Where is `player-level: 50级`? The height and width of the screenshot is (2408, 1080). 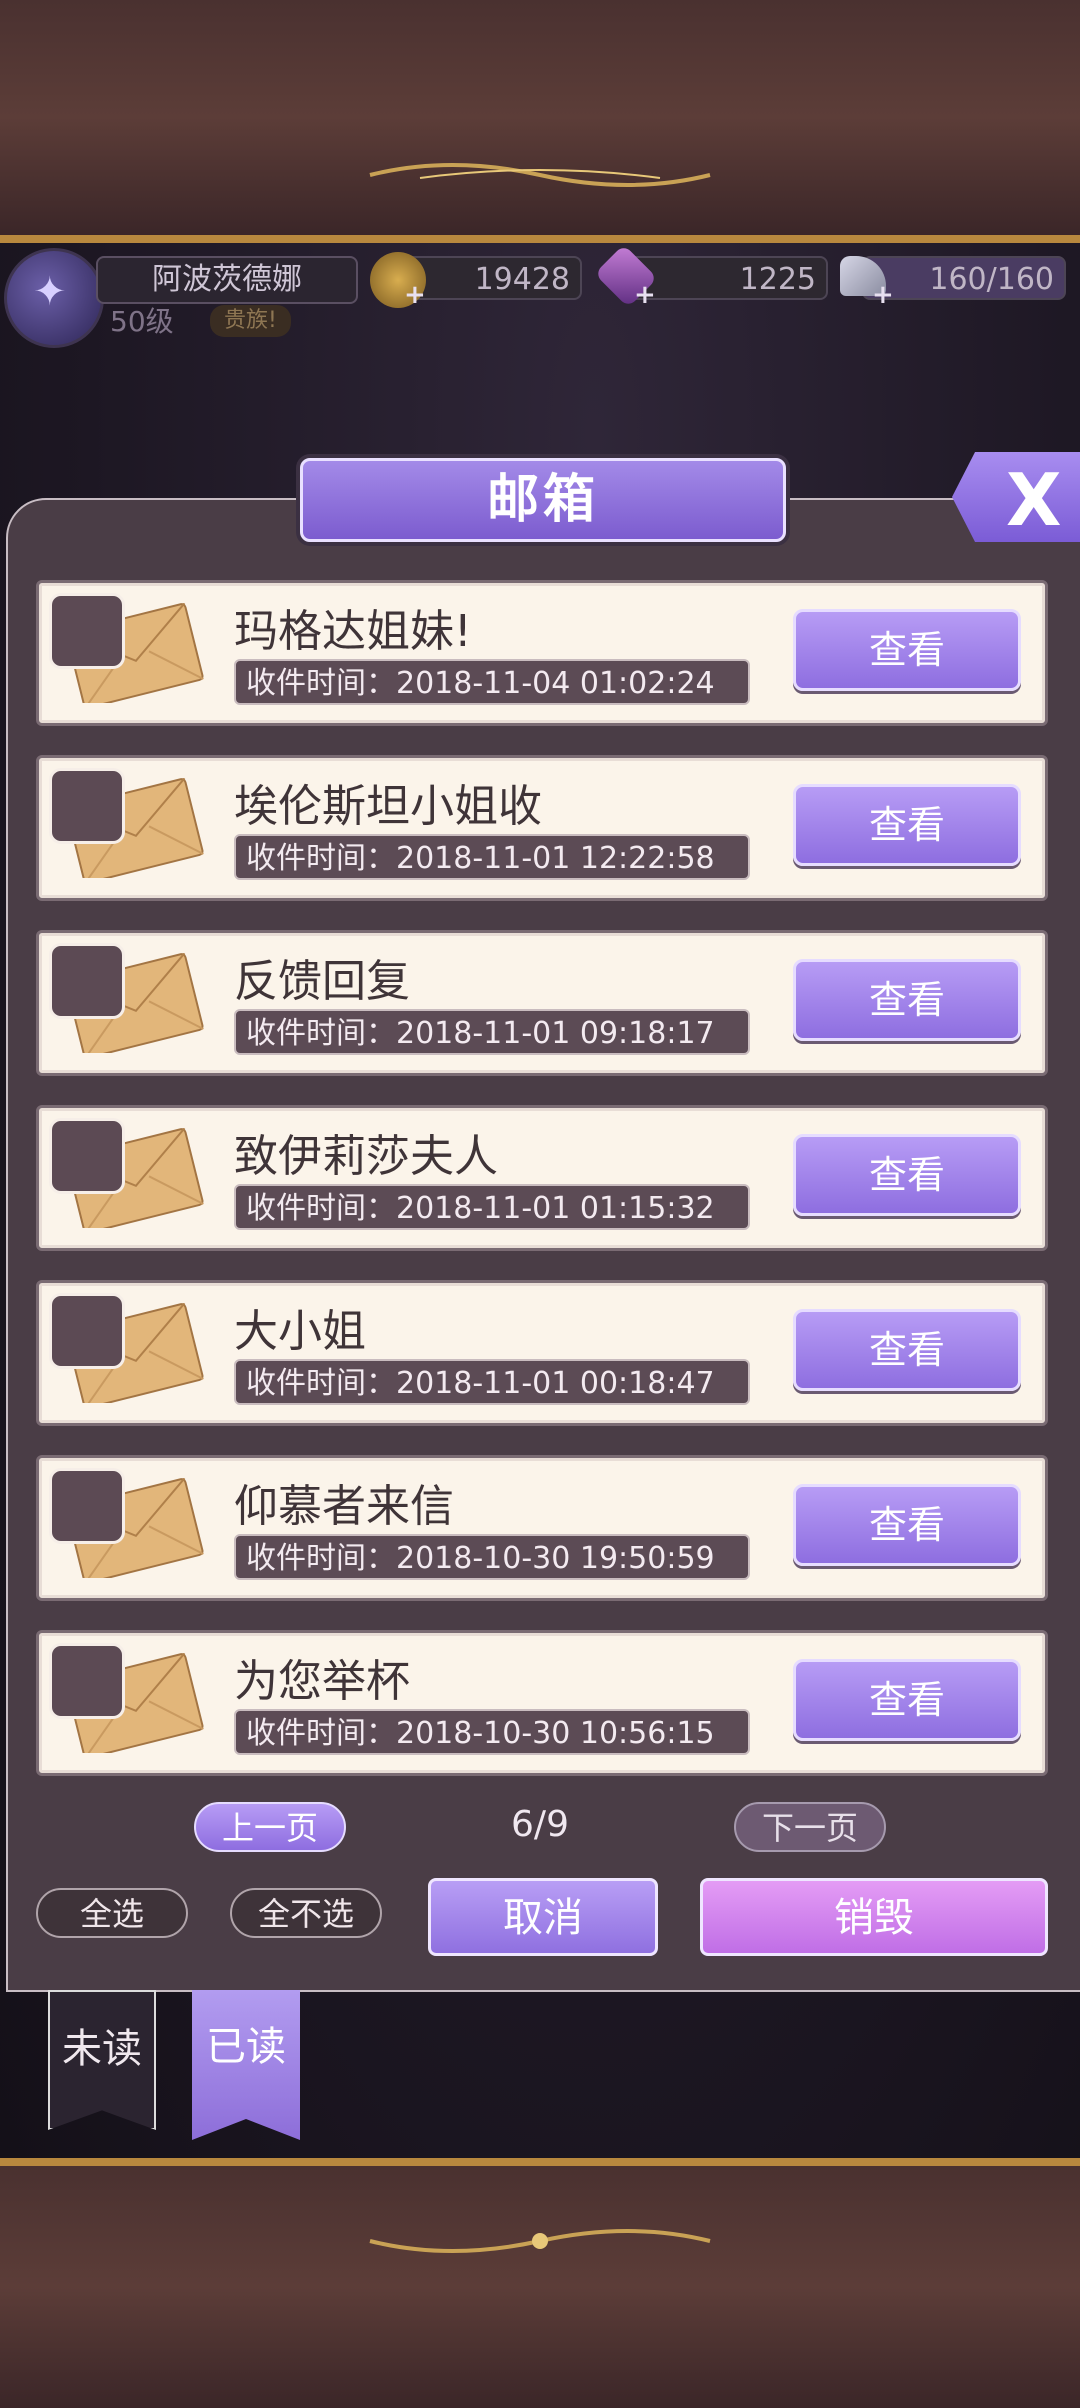 player-level: 50级 is located at coordinates (142, 321).